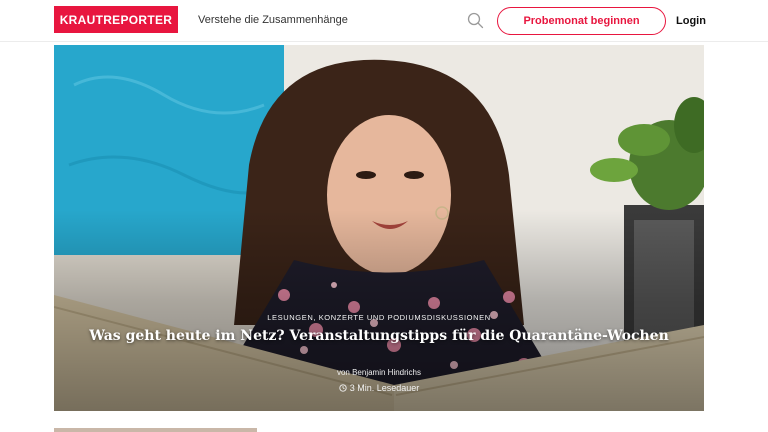 This screenshot has width=768, height=432. I want to click on login-link: Login, so click(691, 21).